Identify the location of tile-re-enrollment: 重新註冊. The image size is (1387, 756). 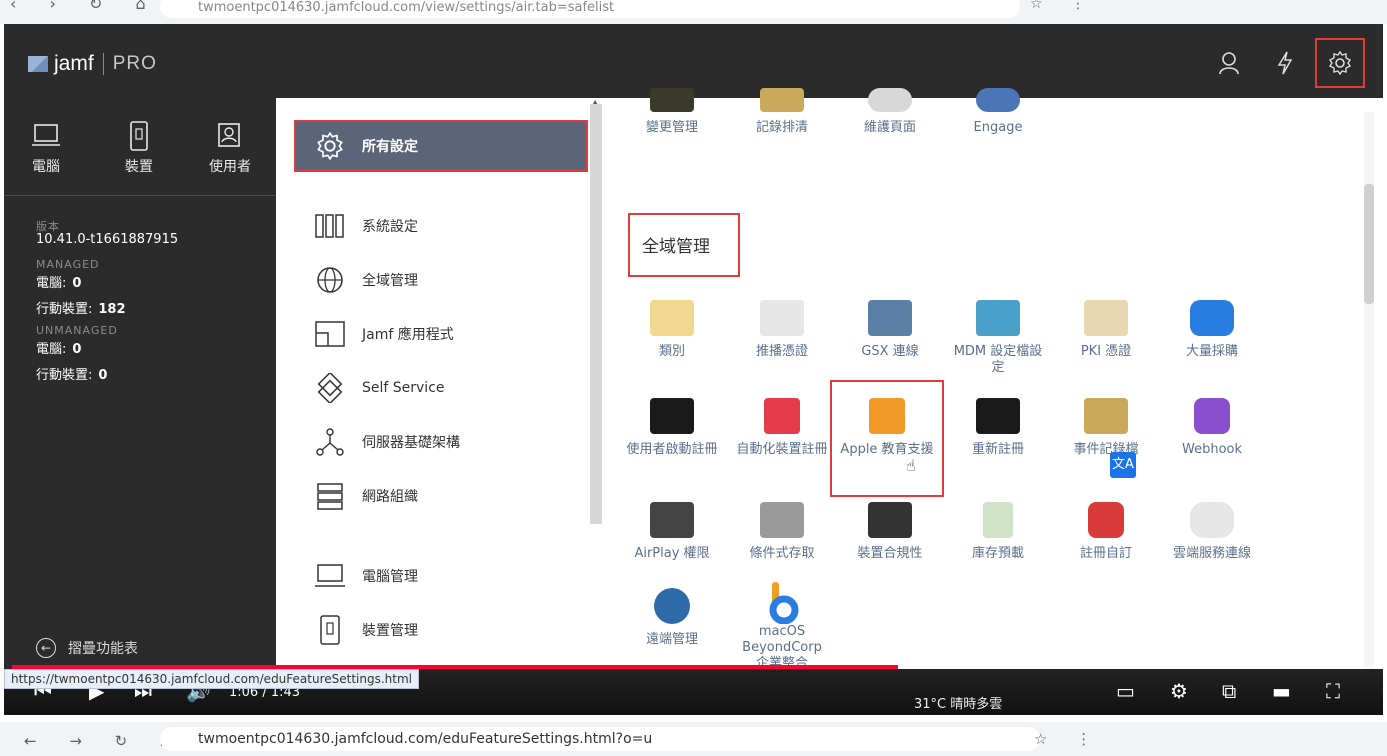
(998, 428).